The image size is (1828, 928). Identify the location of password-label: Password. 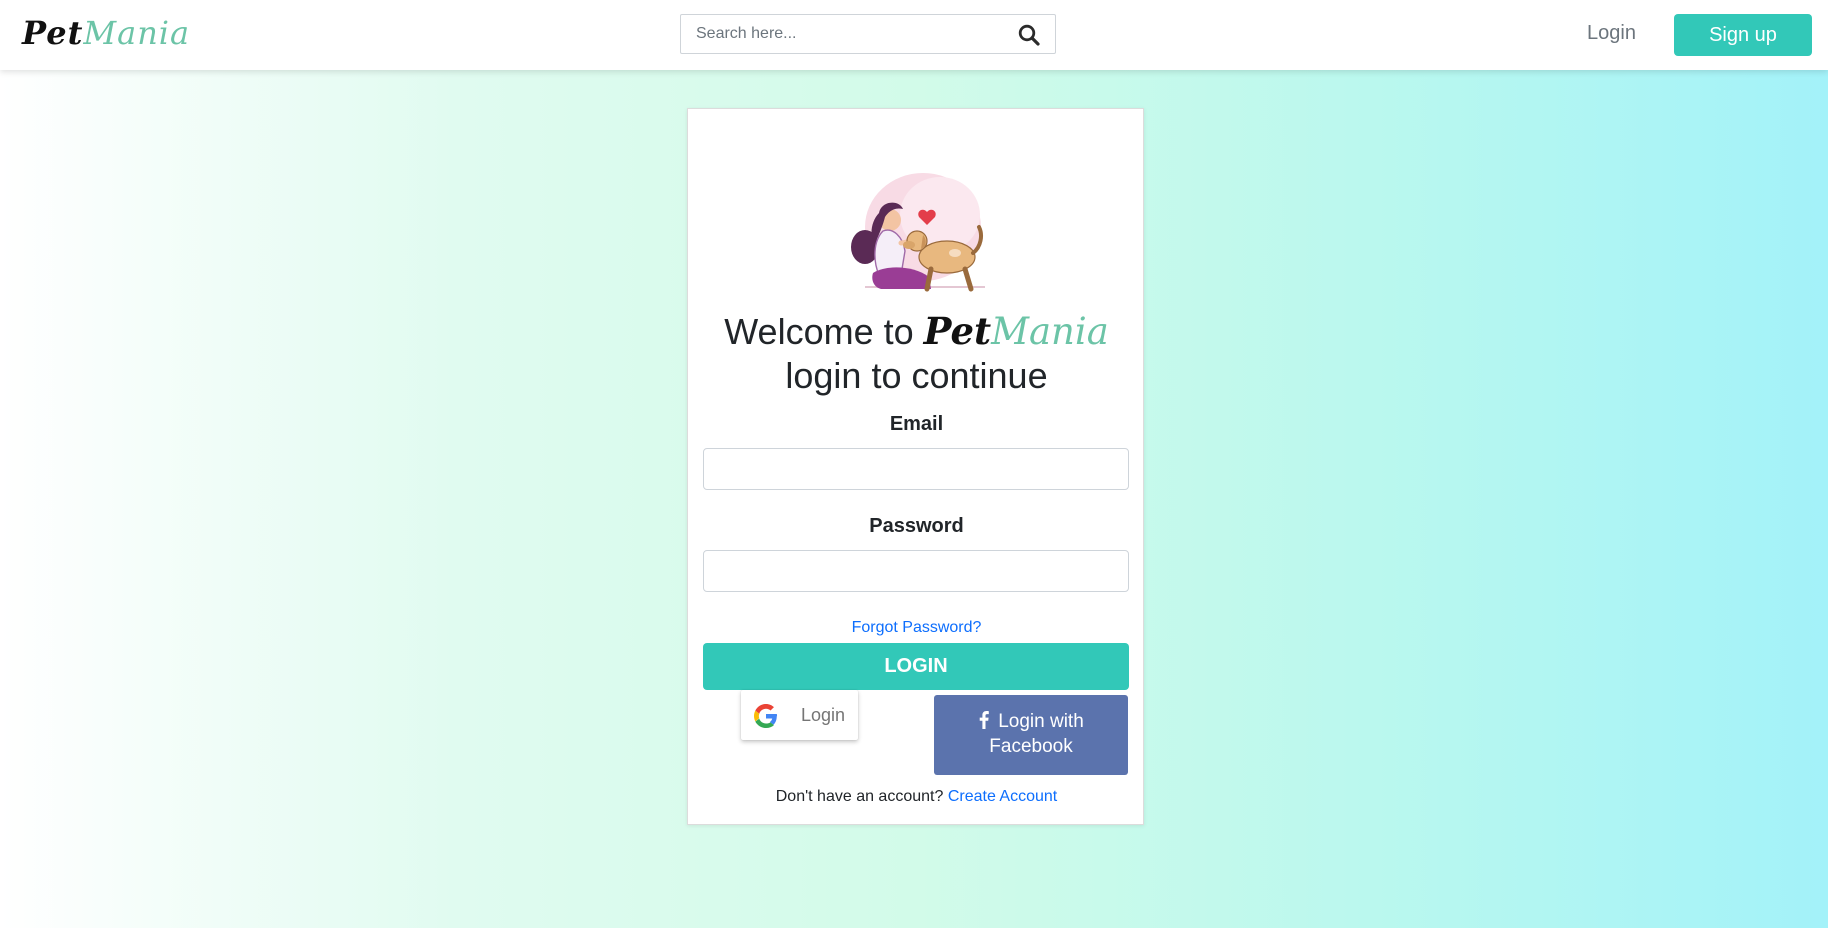
(916, 526).